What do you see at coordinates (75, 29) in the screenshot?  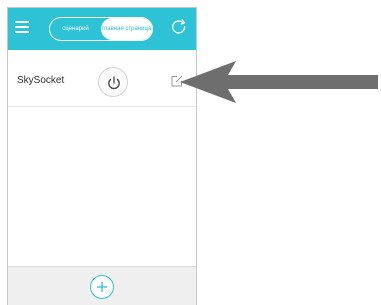 I see `tab-scenario: сценарий` at bounding box center [75, 29].